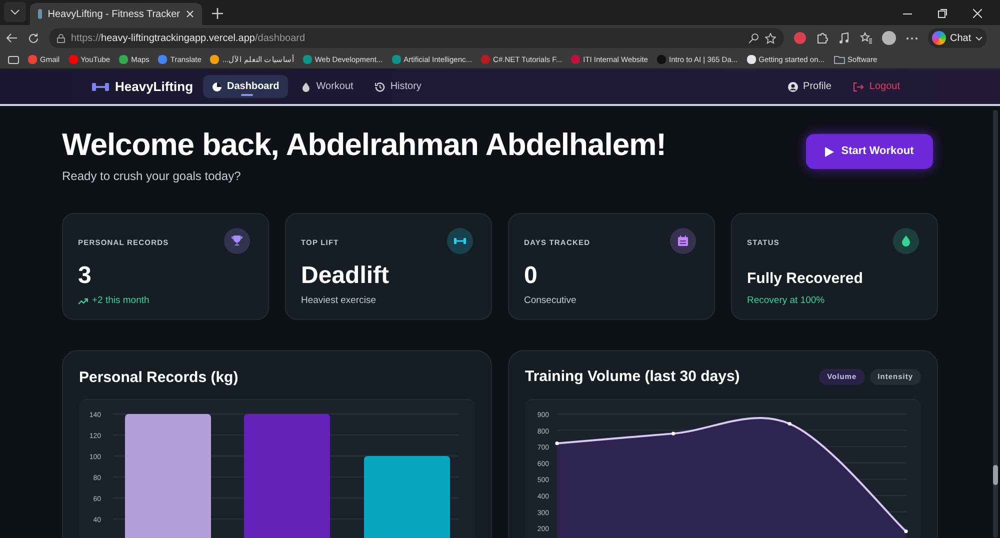 This screenshot has height=538, width=1000. What do you see at coordinates (869, 151) in the screenshot?
I see `start-workout-button: Start Workout` at bounding box center [869, 151].